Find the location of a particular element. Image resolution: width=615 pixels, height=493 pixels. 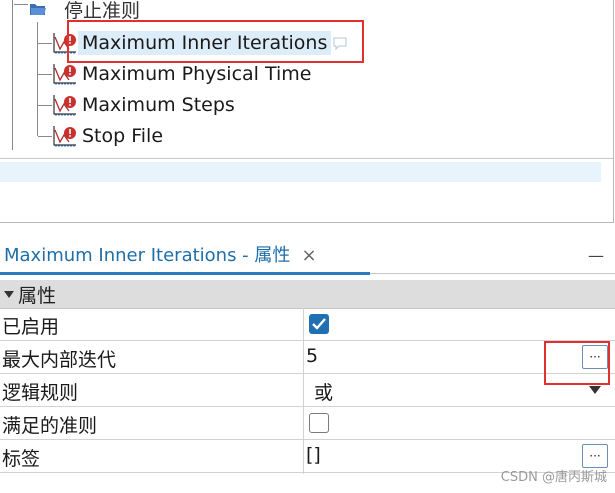

property-row-criterion-satisfied: 满足的准则 is located at coordinates (307, 423).